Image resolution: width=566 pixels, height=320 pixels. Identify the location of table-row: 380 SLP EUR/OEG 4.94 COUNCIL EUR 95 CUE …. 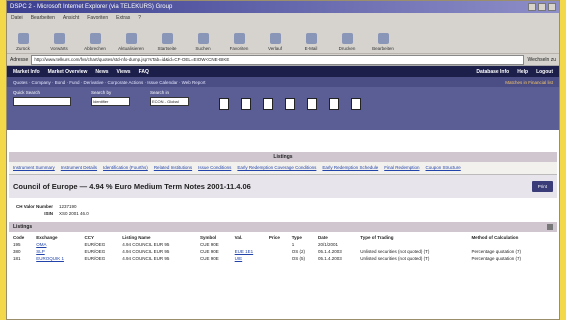
(267, 251).